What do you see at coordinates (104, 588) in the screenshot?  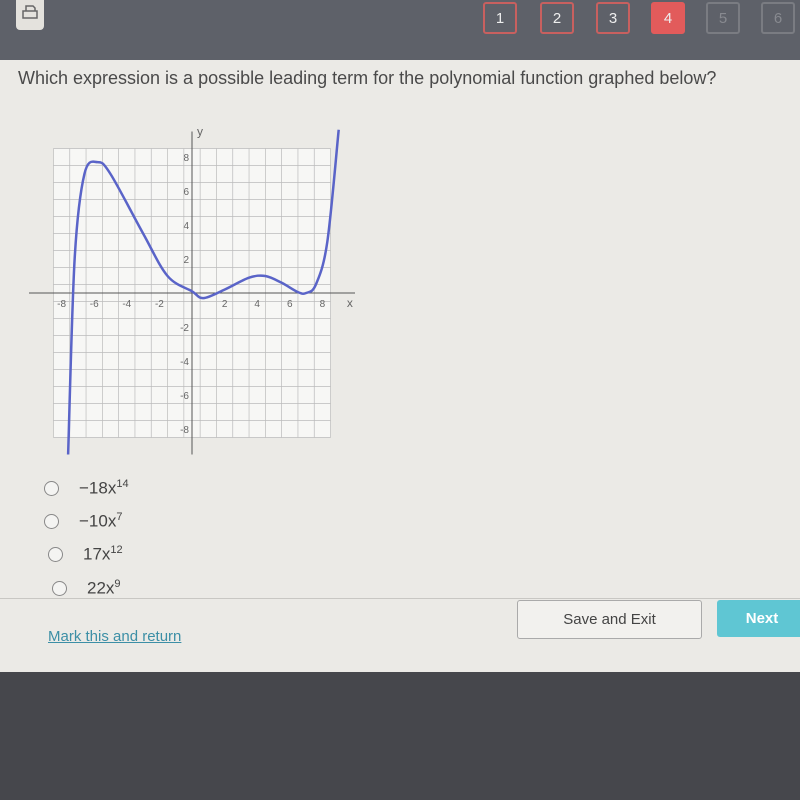 I see `option-label: 22x9` at bounding box center [104, 588].